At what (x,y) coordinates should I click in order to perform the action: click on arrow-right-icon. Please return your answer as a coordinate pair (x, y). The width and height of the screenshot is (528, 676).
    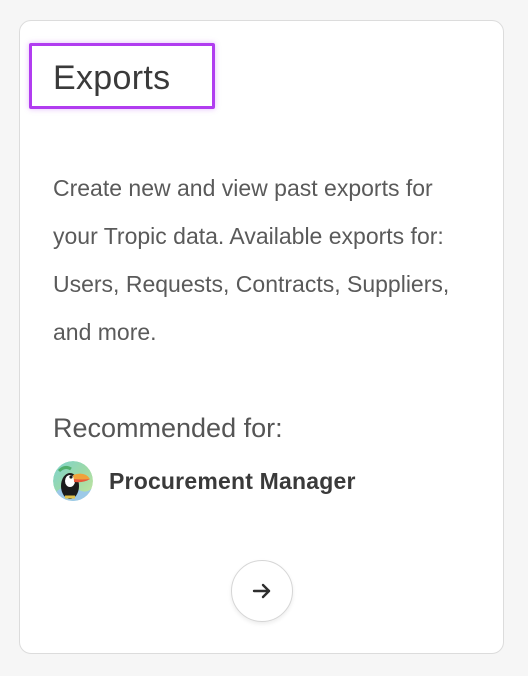
    Looking at the image, I should click on (261, 591).